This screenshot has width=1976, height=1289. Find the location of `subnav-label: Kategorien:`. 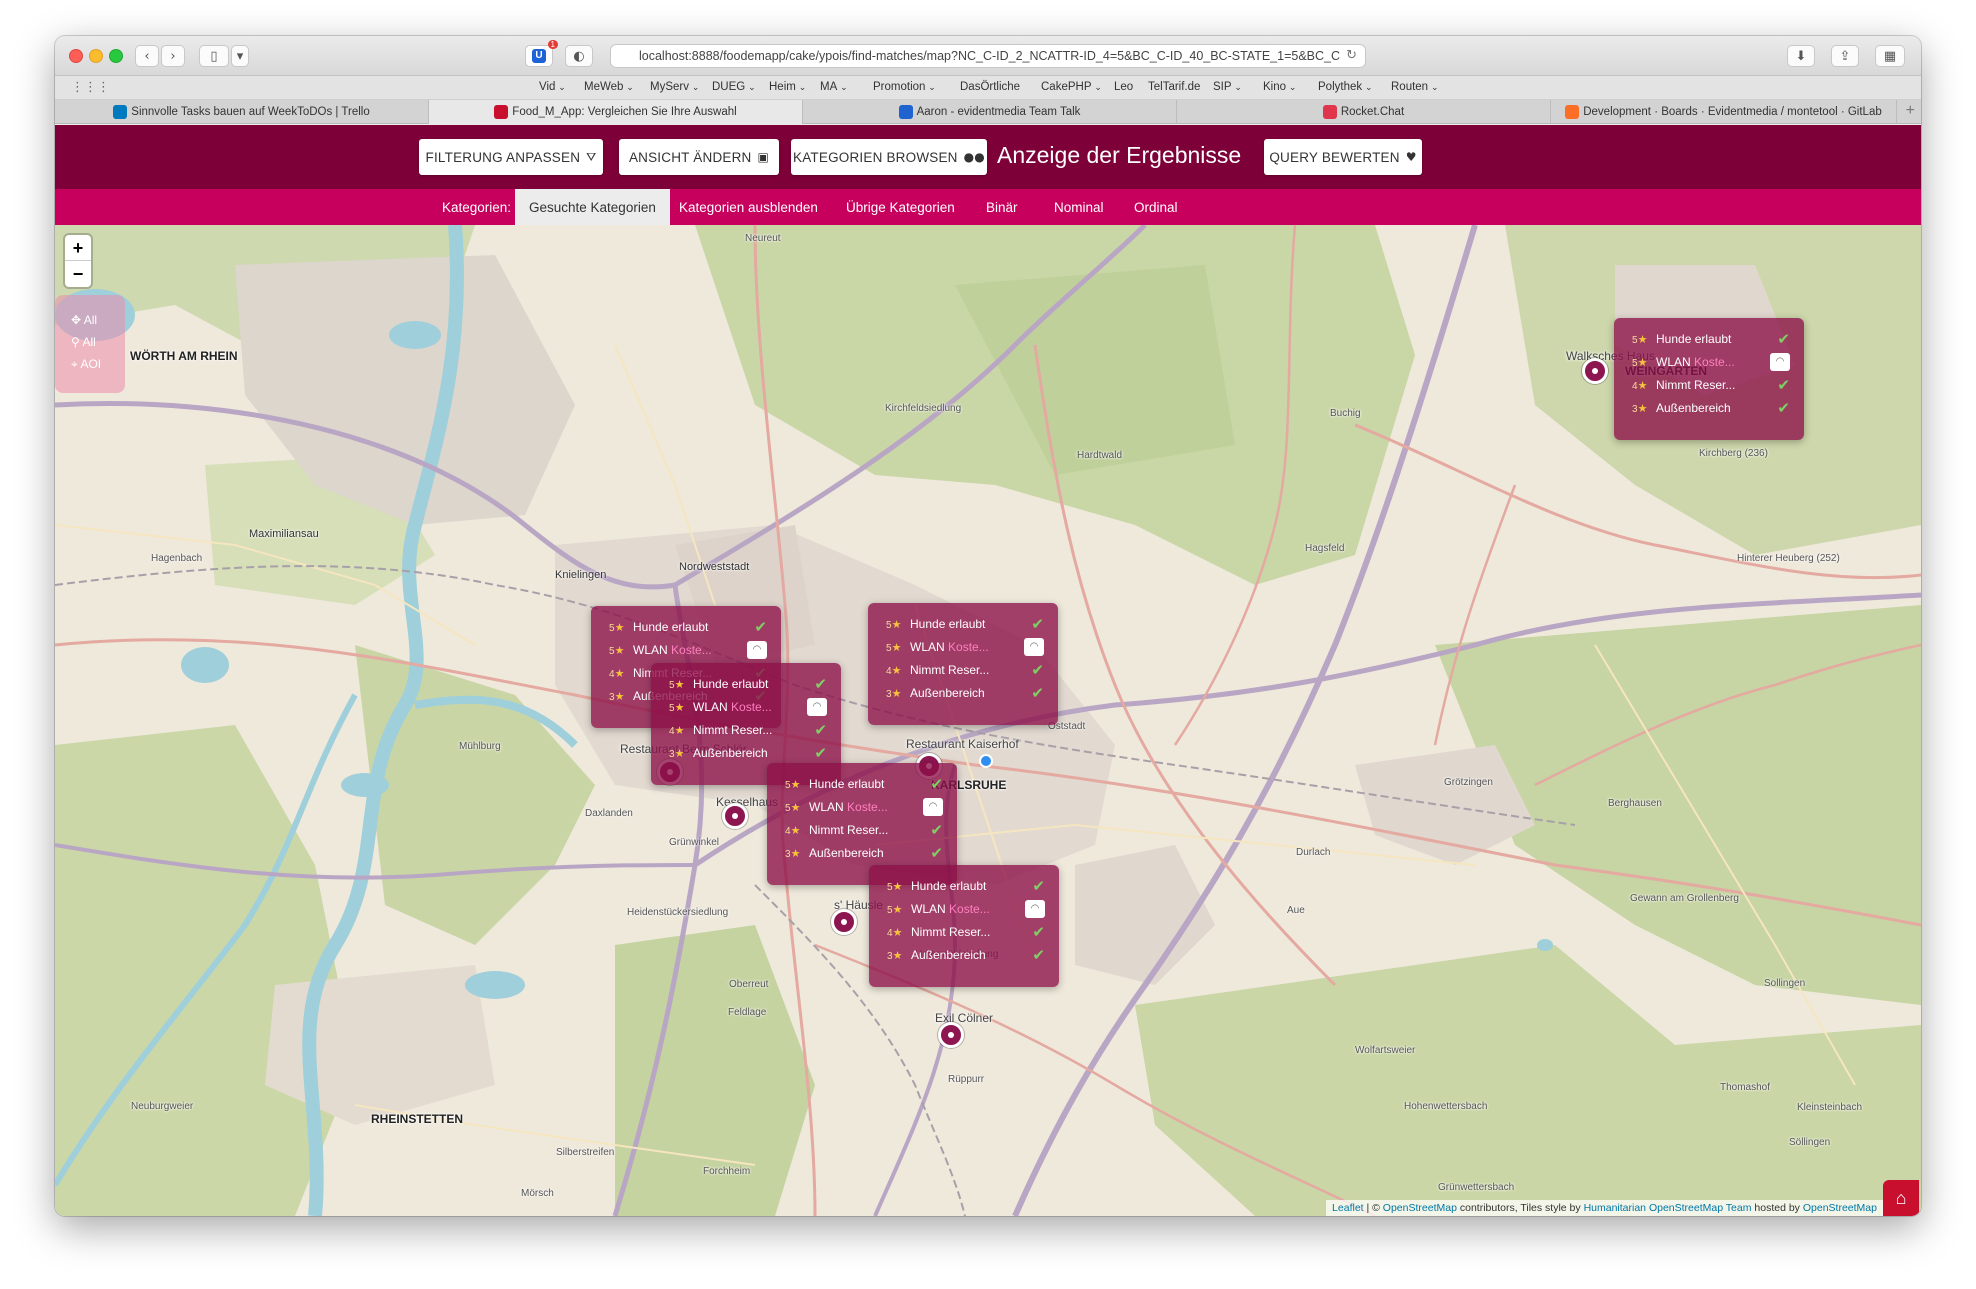

subnav-label: Kategorien: is located at coordinates (477, 207).